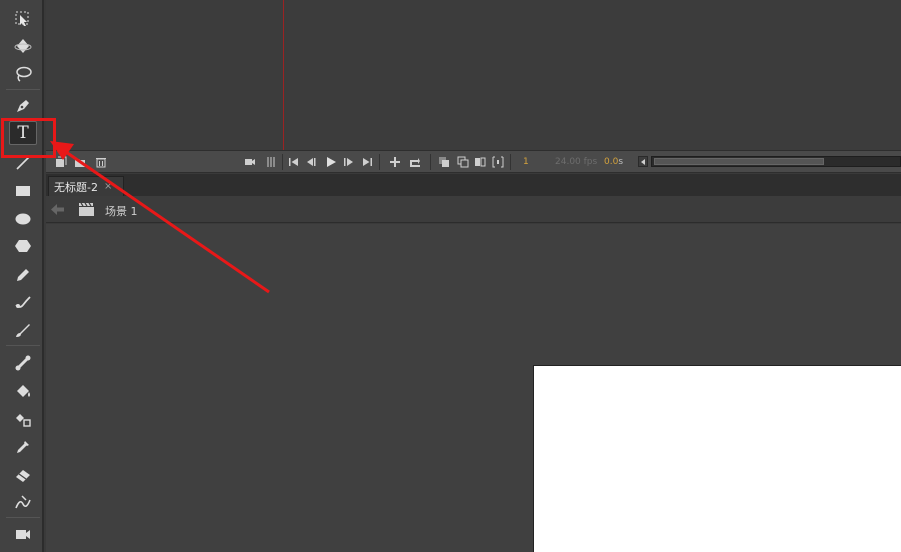 Image resolution: width=901 pixels, height=552 pixels. What do you see at coordinates (23, 219) in the screenshot?
I see `oval-tool-icon` at bounding box center [23, 219].